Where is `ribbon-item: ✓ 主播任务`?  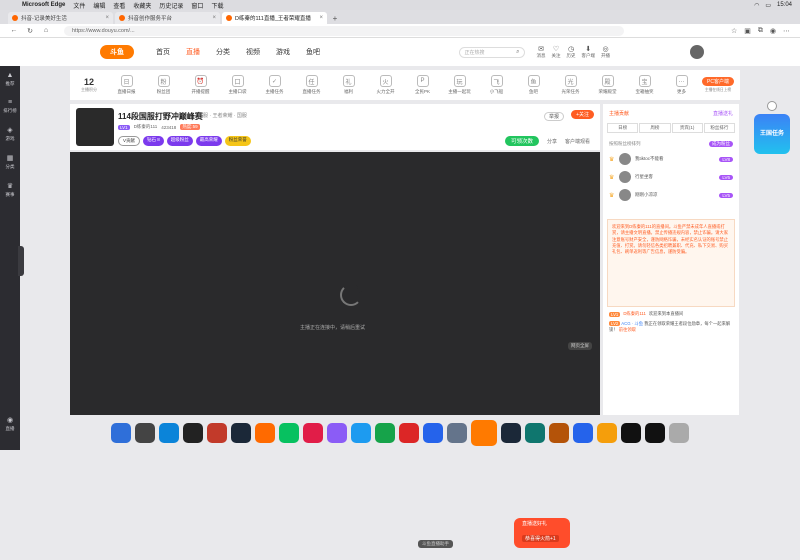
ribbon-item: ✓ 主播任务 is located at coordinates (274, 85).